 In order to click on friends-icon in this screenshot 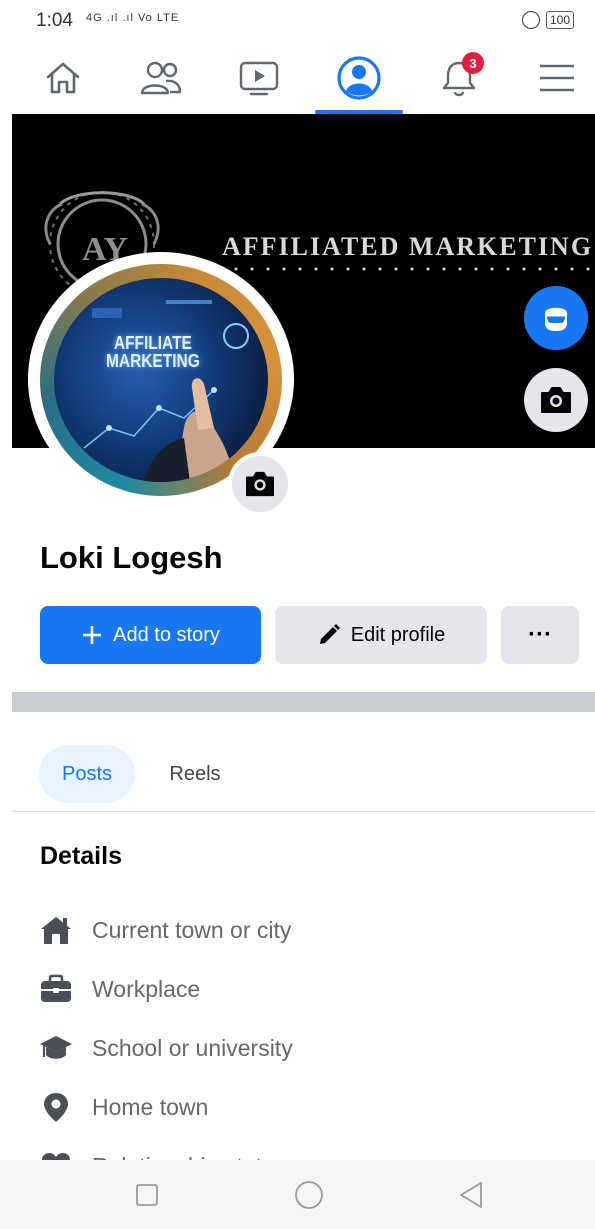, I will do `click(161, 78)`.